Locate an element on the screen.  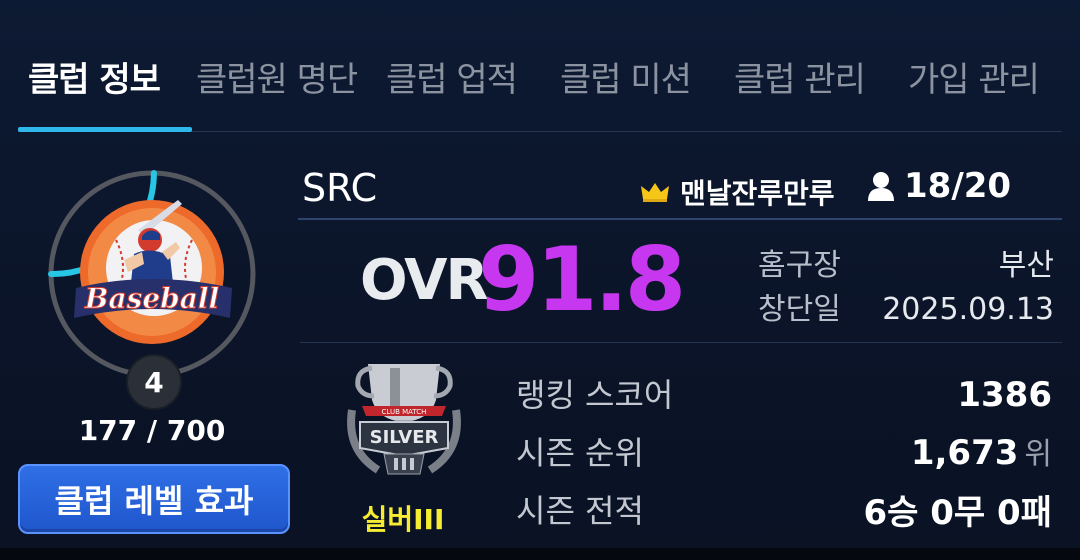
founded-date-value: 2025.09.13 is located at coordinates (968, 309).